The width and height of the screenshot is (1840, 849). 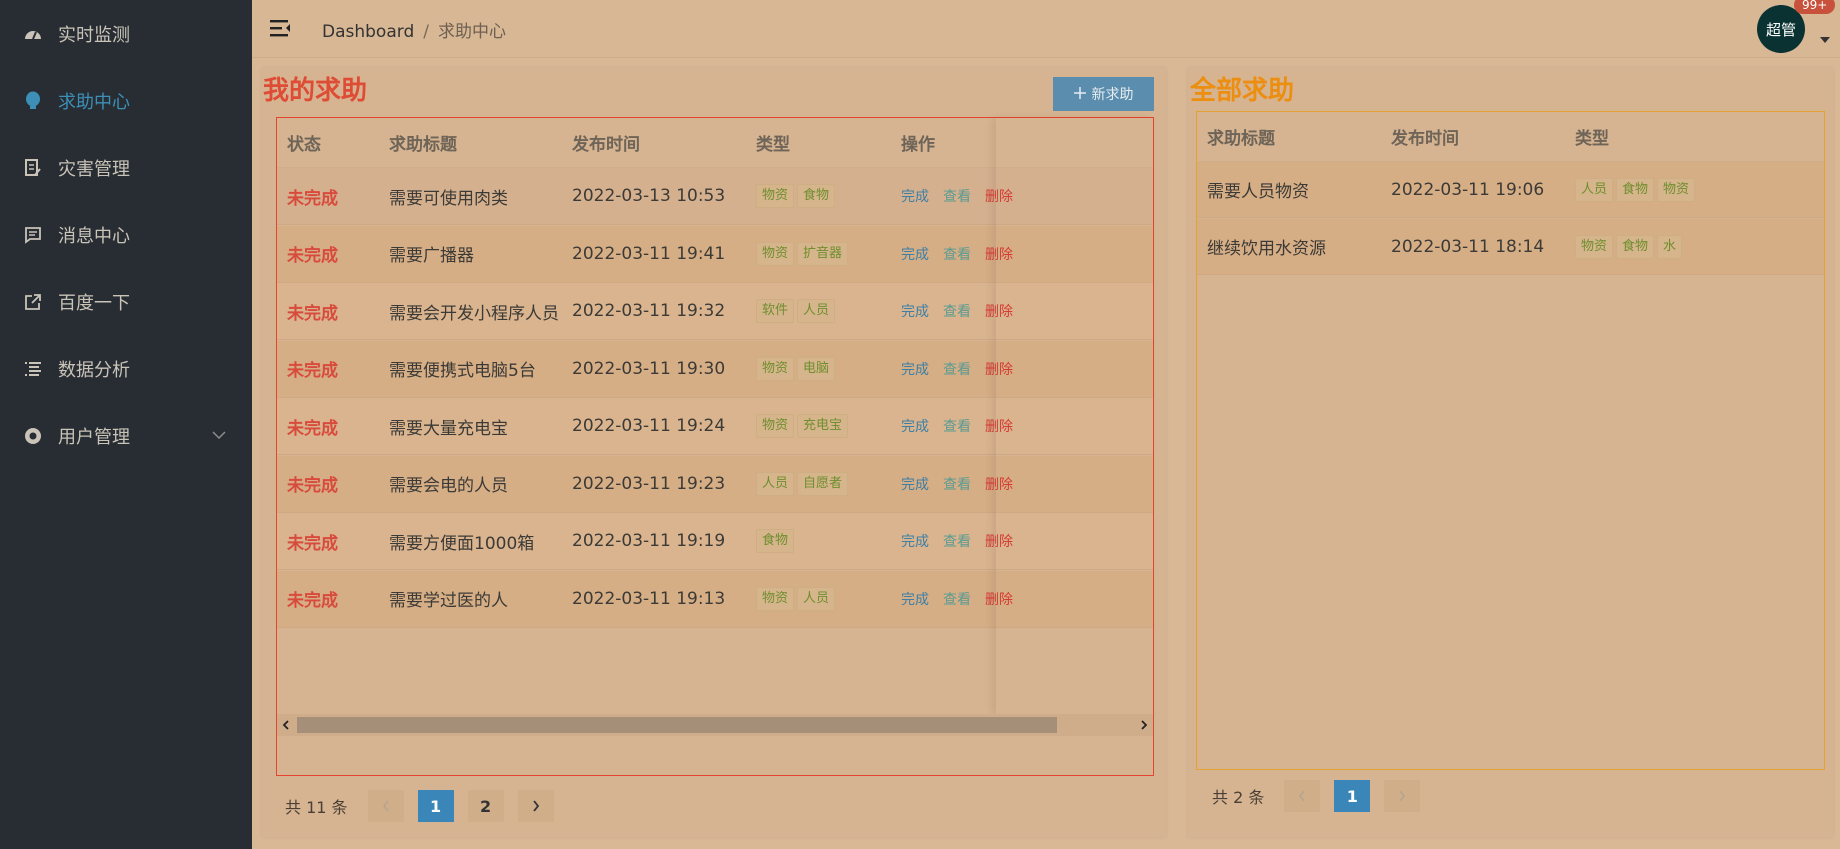 What do you see at coordinates (281, 28) in the screenshot?
I see `menu-toggle-icon` at bounding box center [281, 28].